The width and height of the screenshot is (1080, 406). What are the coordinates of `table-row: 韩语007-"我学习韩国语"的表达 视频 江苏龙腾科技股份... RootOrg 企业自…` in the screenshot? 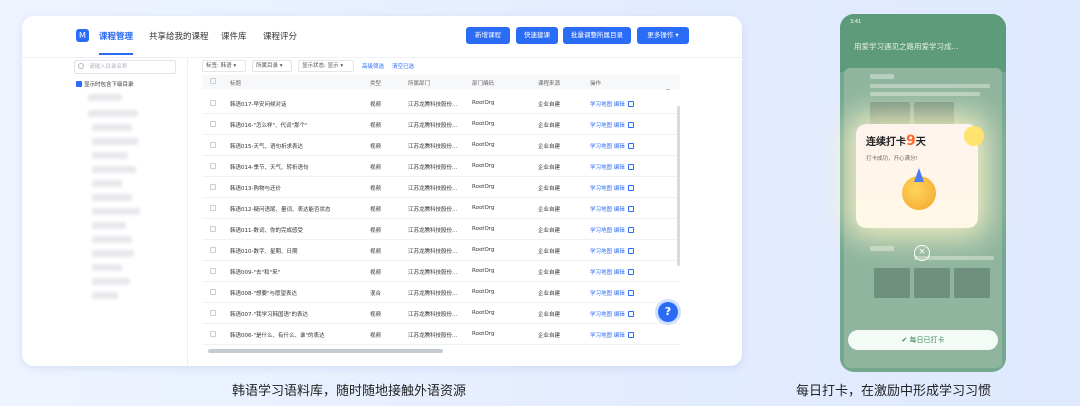 It's located at (441, 313).